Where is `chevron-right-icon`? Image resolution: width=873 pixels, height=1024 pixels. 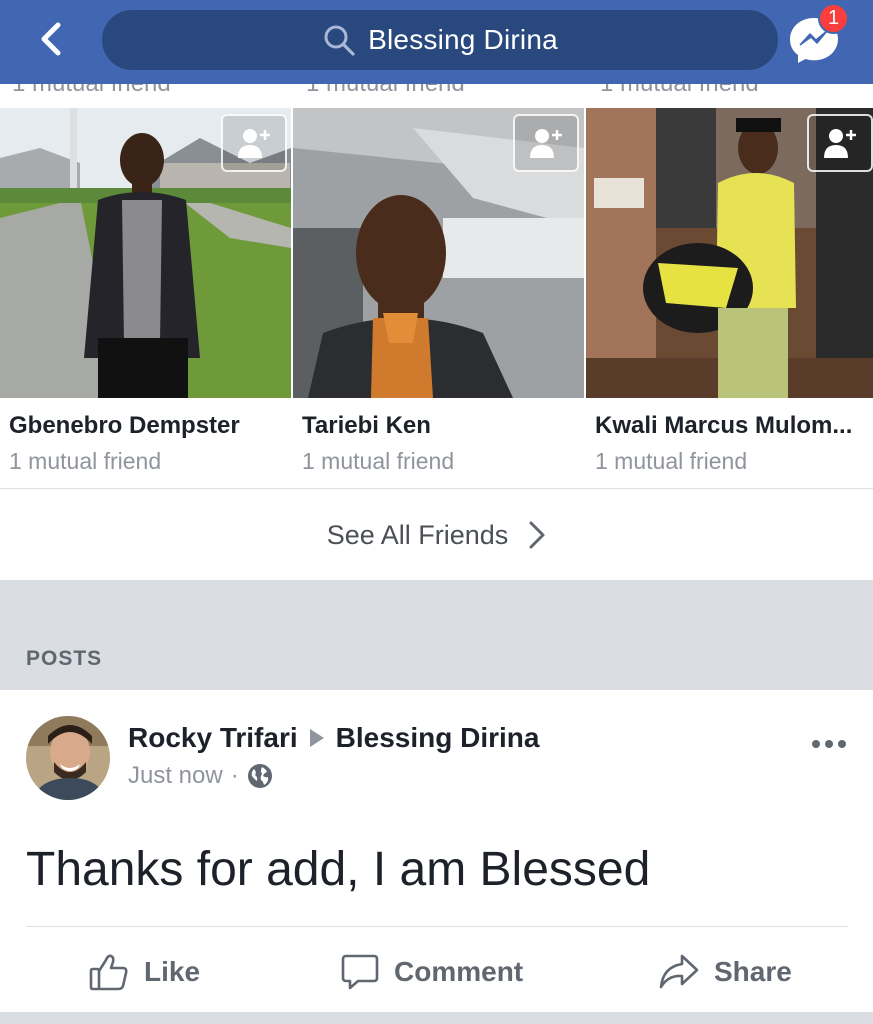
chevron-right-icon is located at coordinates (537, 535).